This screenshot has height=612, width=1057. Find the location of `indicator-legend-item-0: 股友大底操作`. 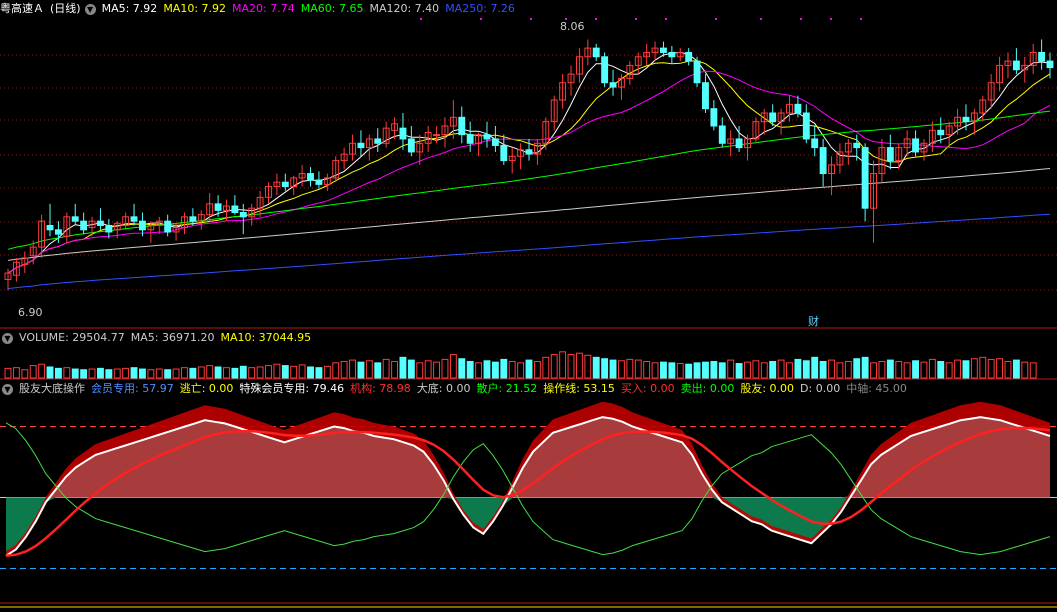

indicator-legend-item-0: 股友大底操作 is located at coordinates (52, 388).